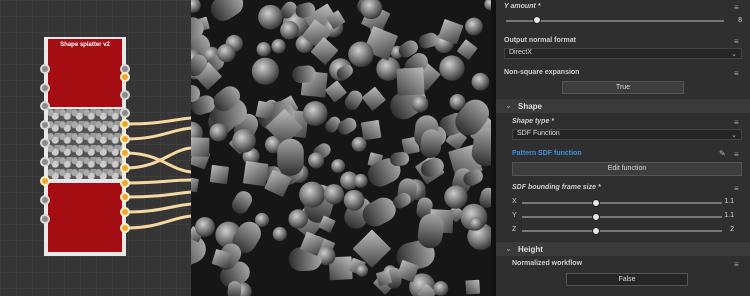  I want to click on output-normal-format-dropdown: DirectX ⌄, so click(623, 53).